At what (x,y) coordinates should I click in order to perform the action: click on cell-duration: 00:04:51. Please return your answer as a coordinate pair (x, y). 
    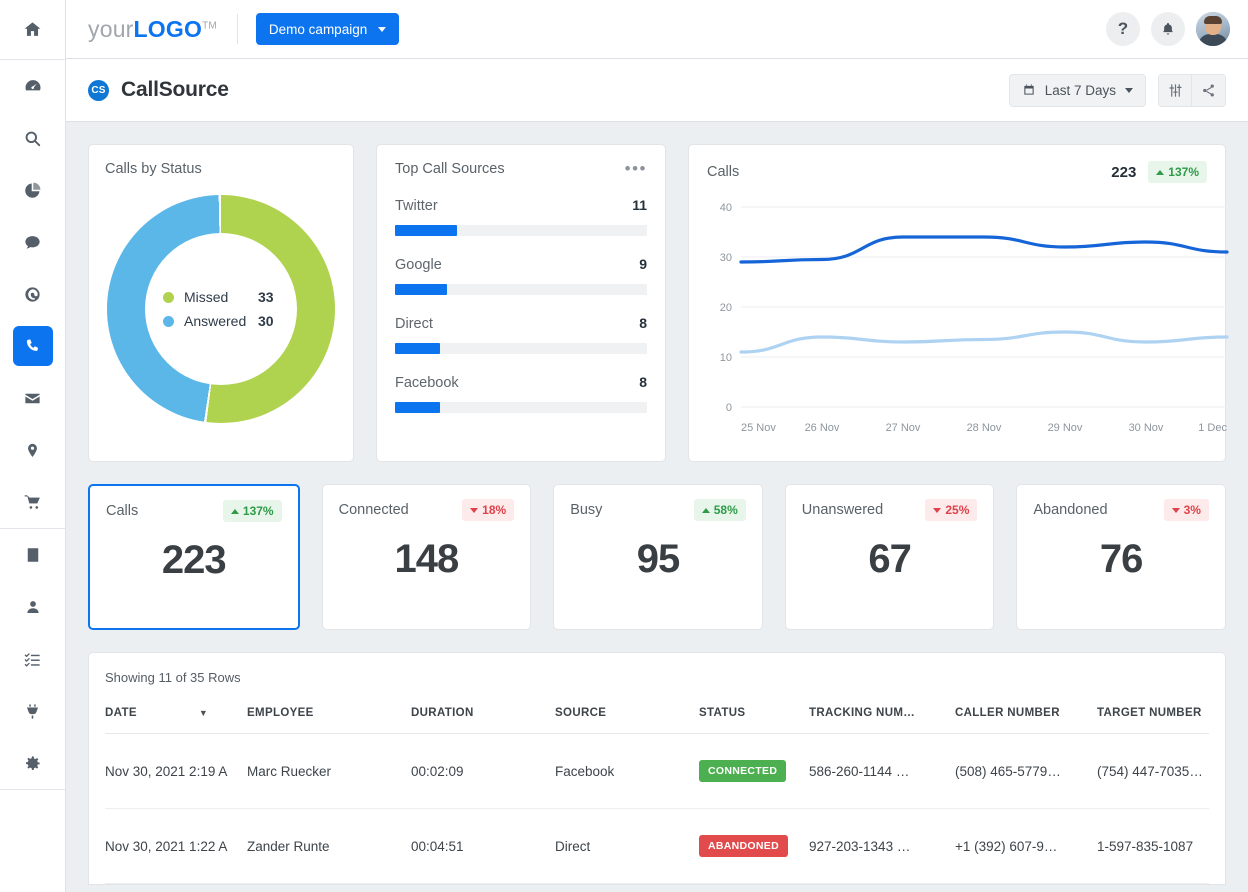
    Looking at the image, I should click on (483, 846).